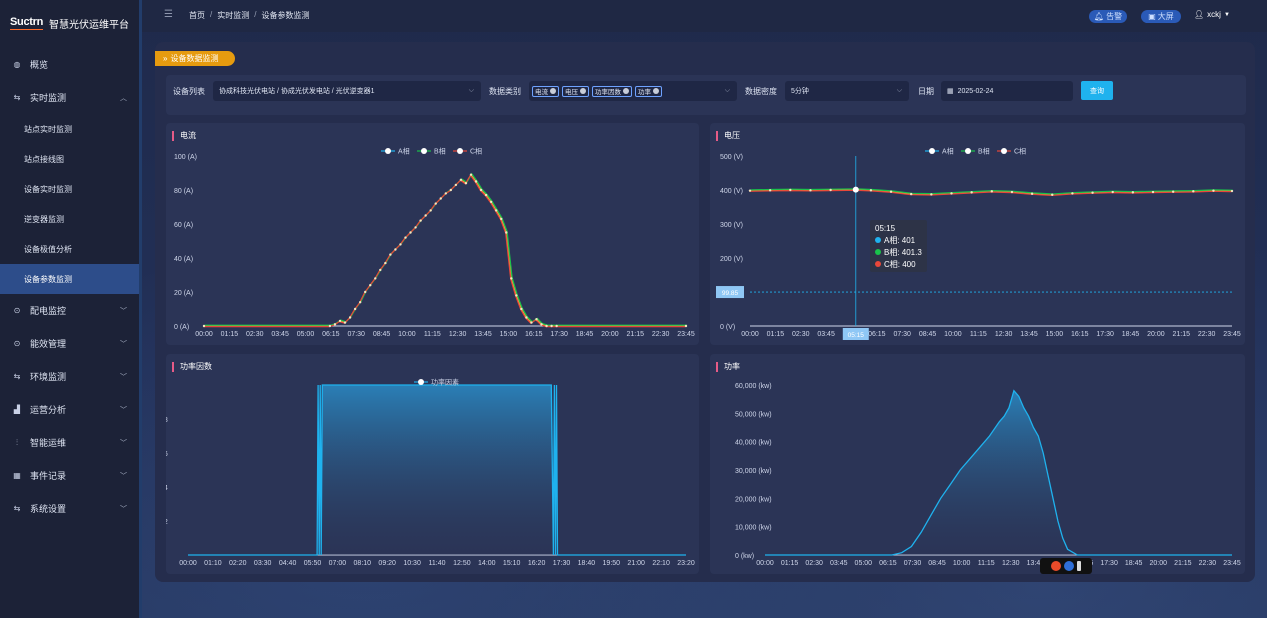 The image size is (1267, 618). What do you see at coordinates (69, 249) in the screenshot?
I see `sidebar-subitem-4: 设备极值分析` at bounding box center [69, 249].